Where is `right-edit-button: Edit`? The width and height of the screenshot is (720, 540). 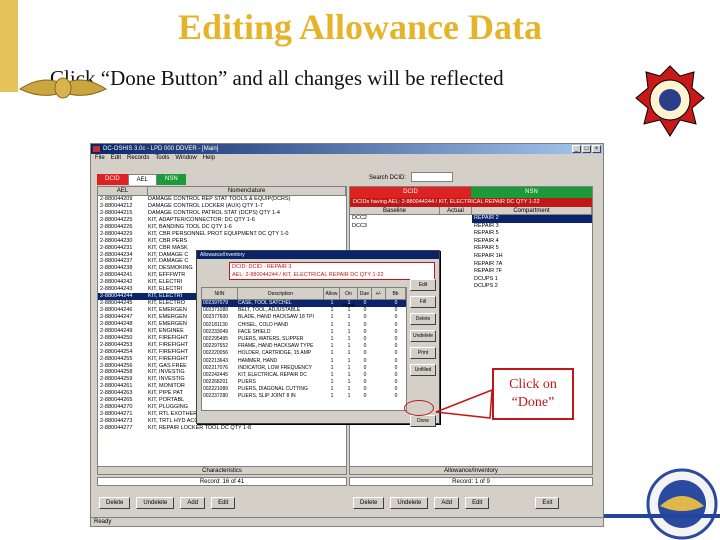
right-edit-button: Edit is located at coordinates (477, 503).